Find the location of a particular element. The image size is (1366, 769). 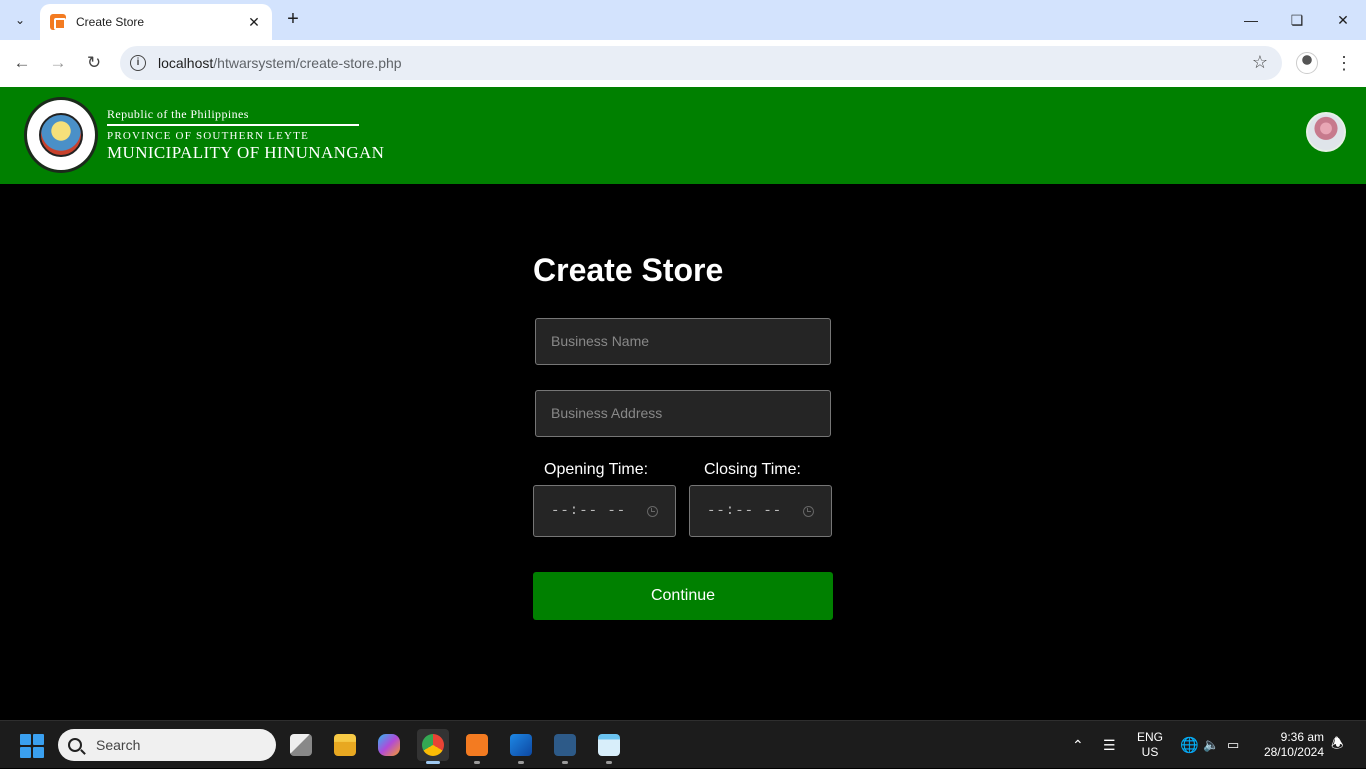

site-info-icon: i is located at coordinates (138, 63).